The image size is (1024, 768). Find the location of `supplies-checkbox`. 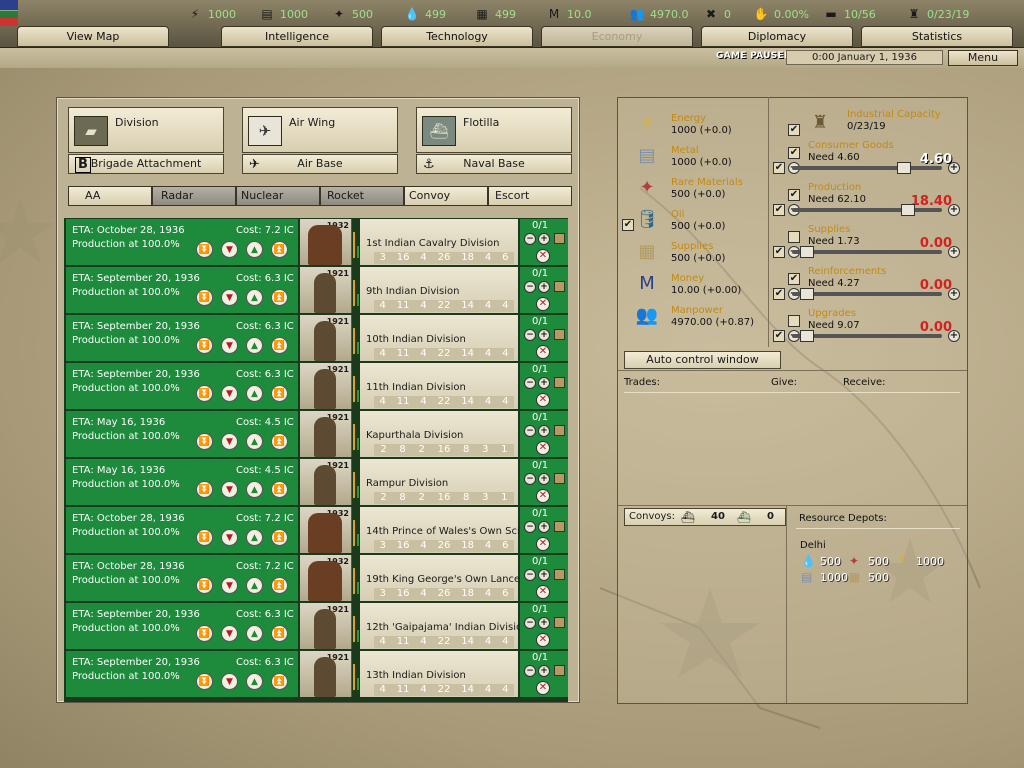

supplies-checkbox is located at coordinates (794, 237).